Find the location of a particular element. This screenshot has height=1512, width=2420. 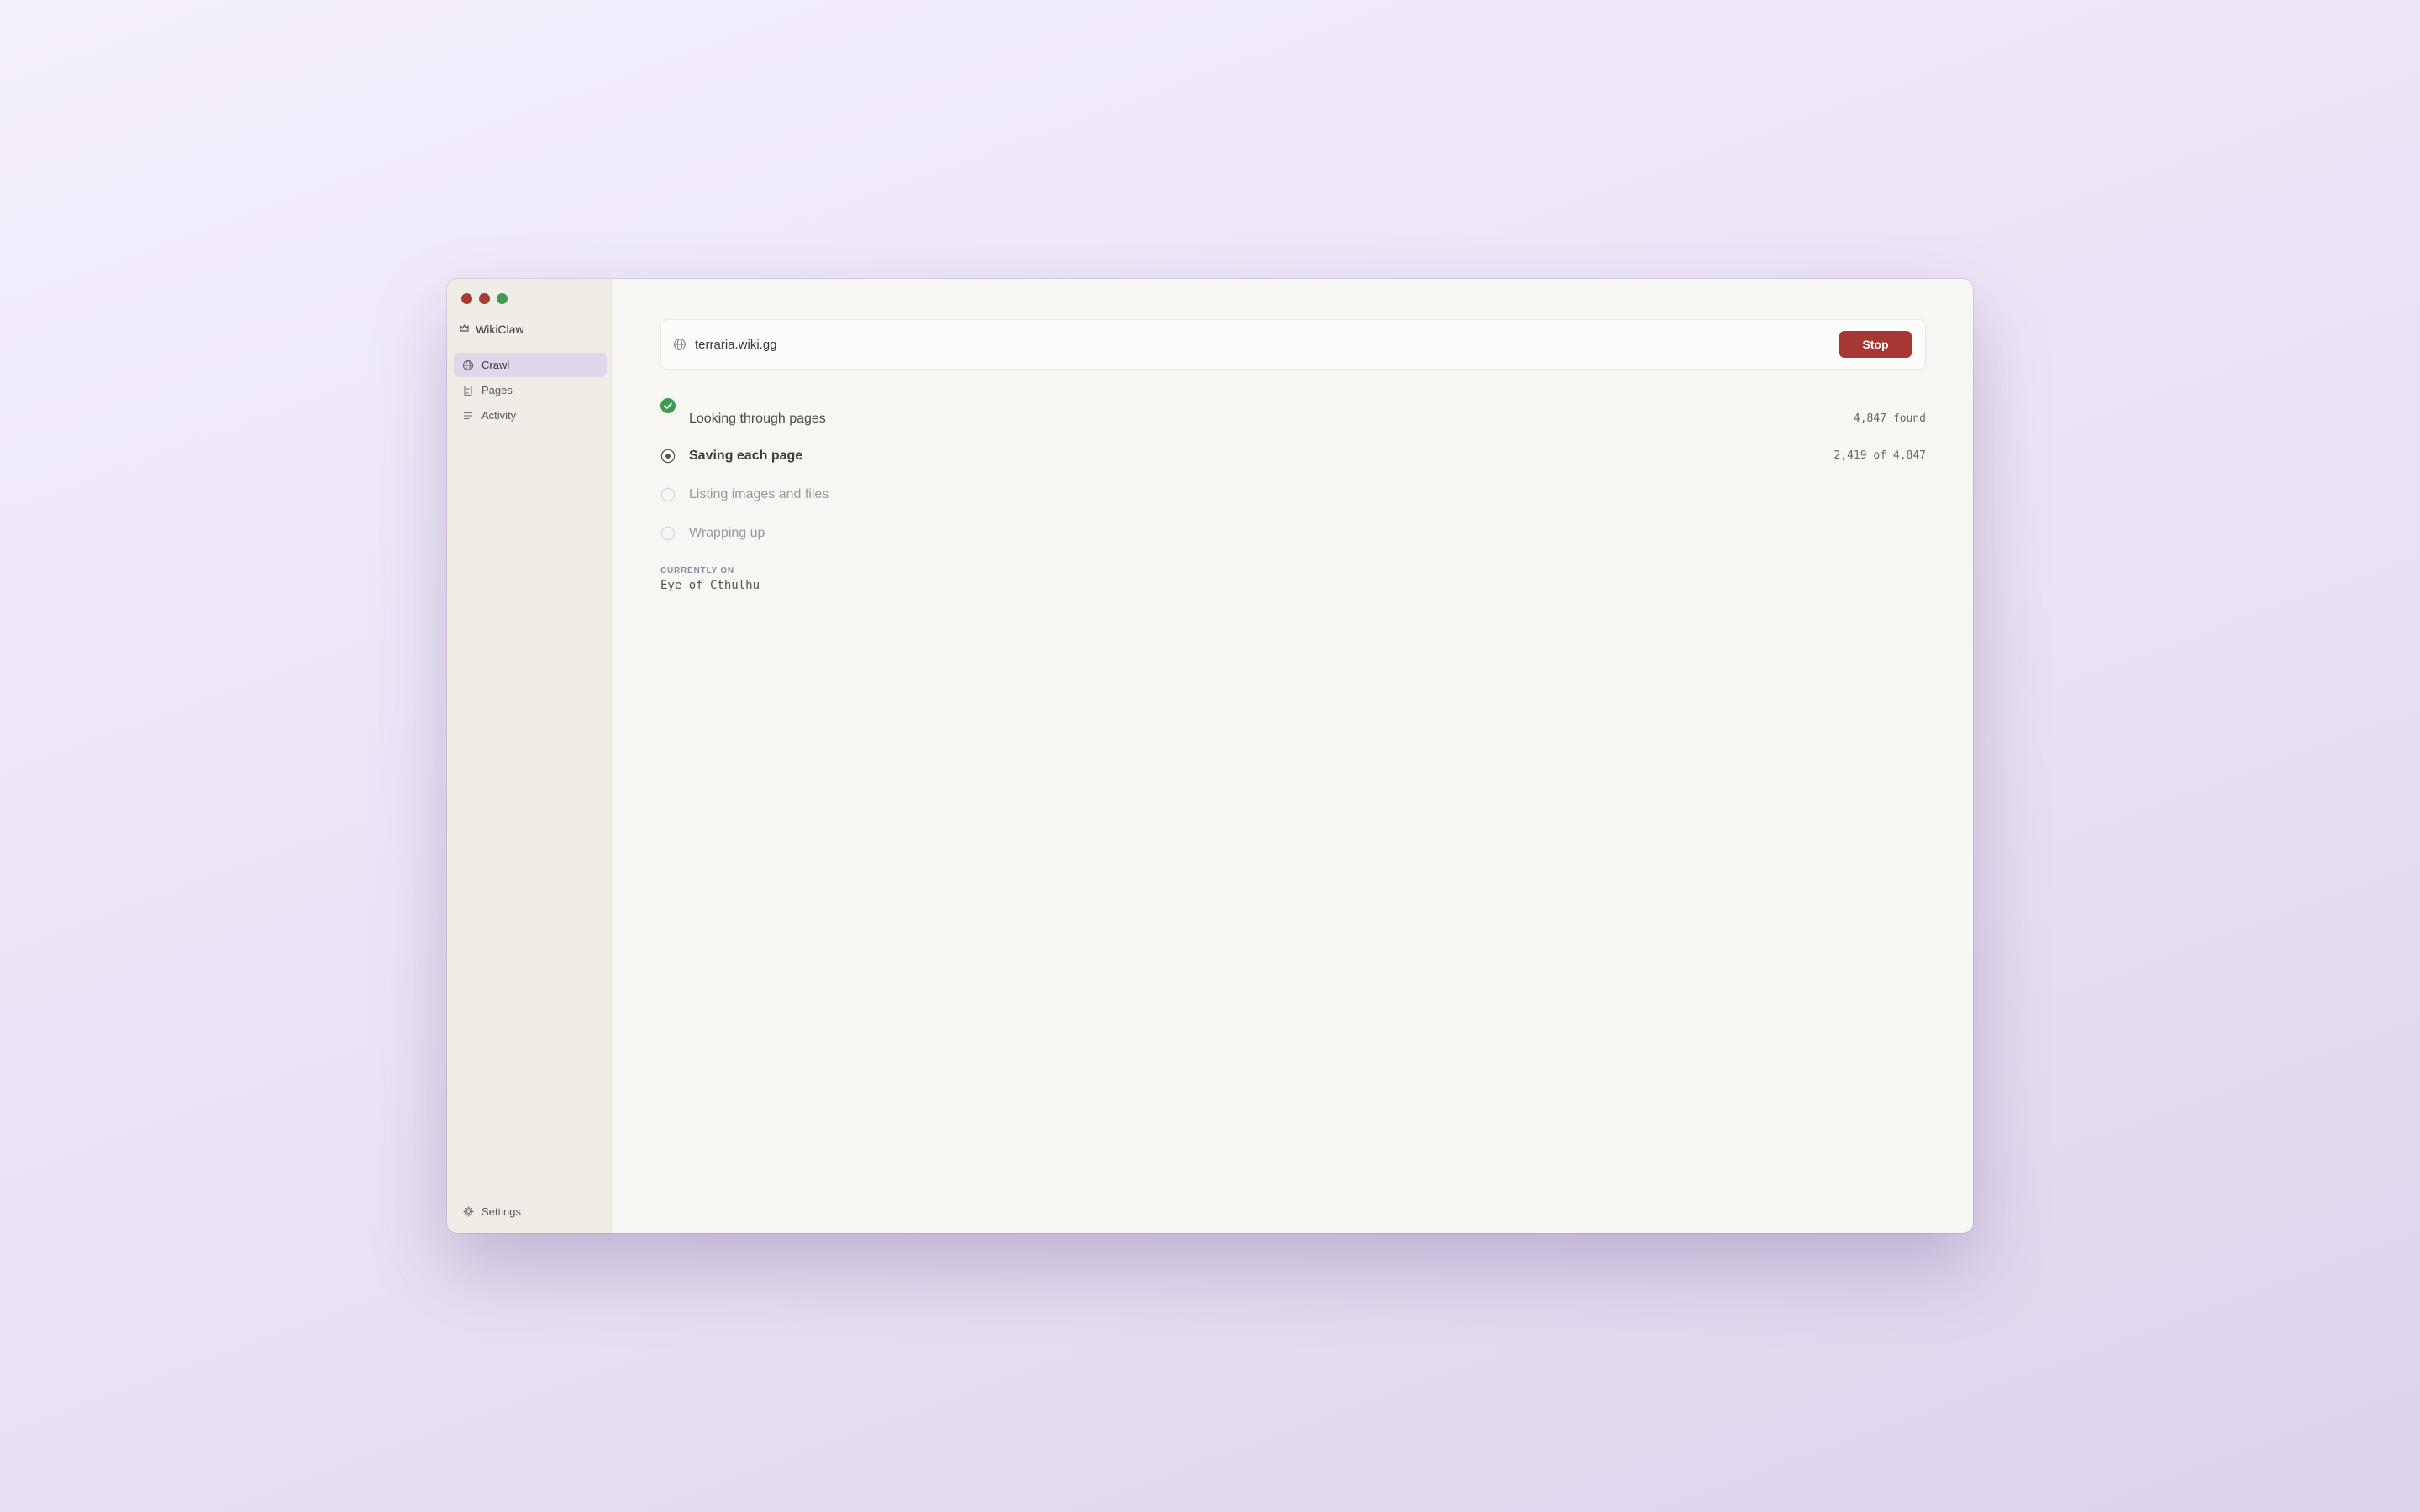

step-listing-images-and-files: Listing images and files is located at coordinates (1293, 494).